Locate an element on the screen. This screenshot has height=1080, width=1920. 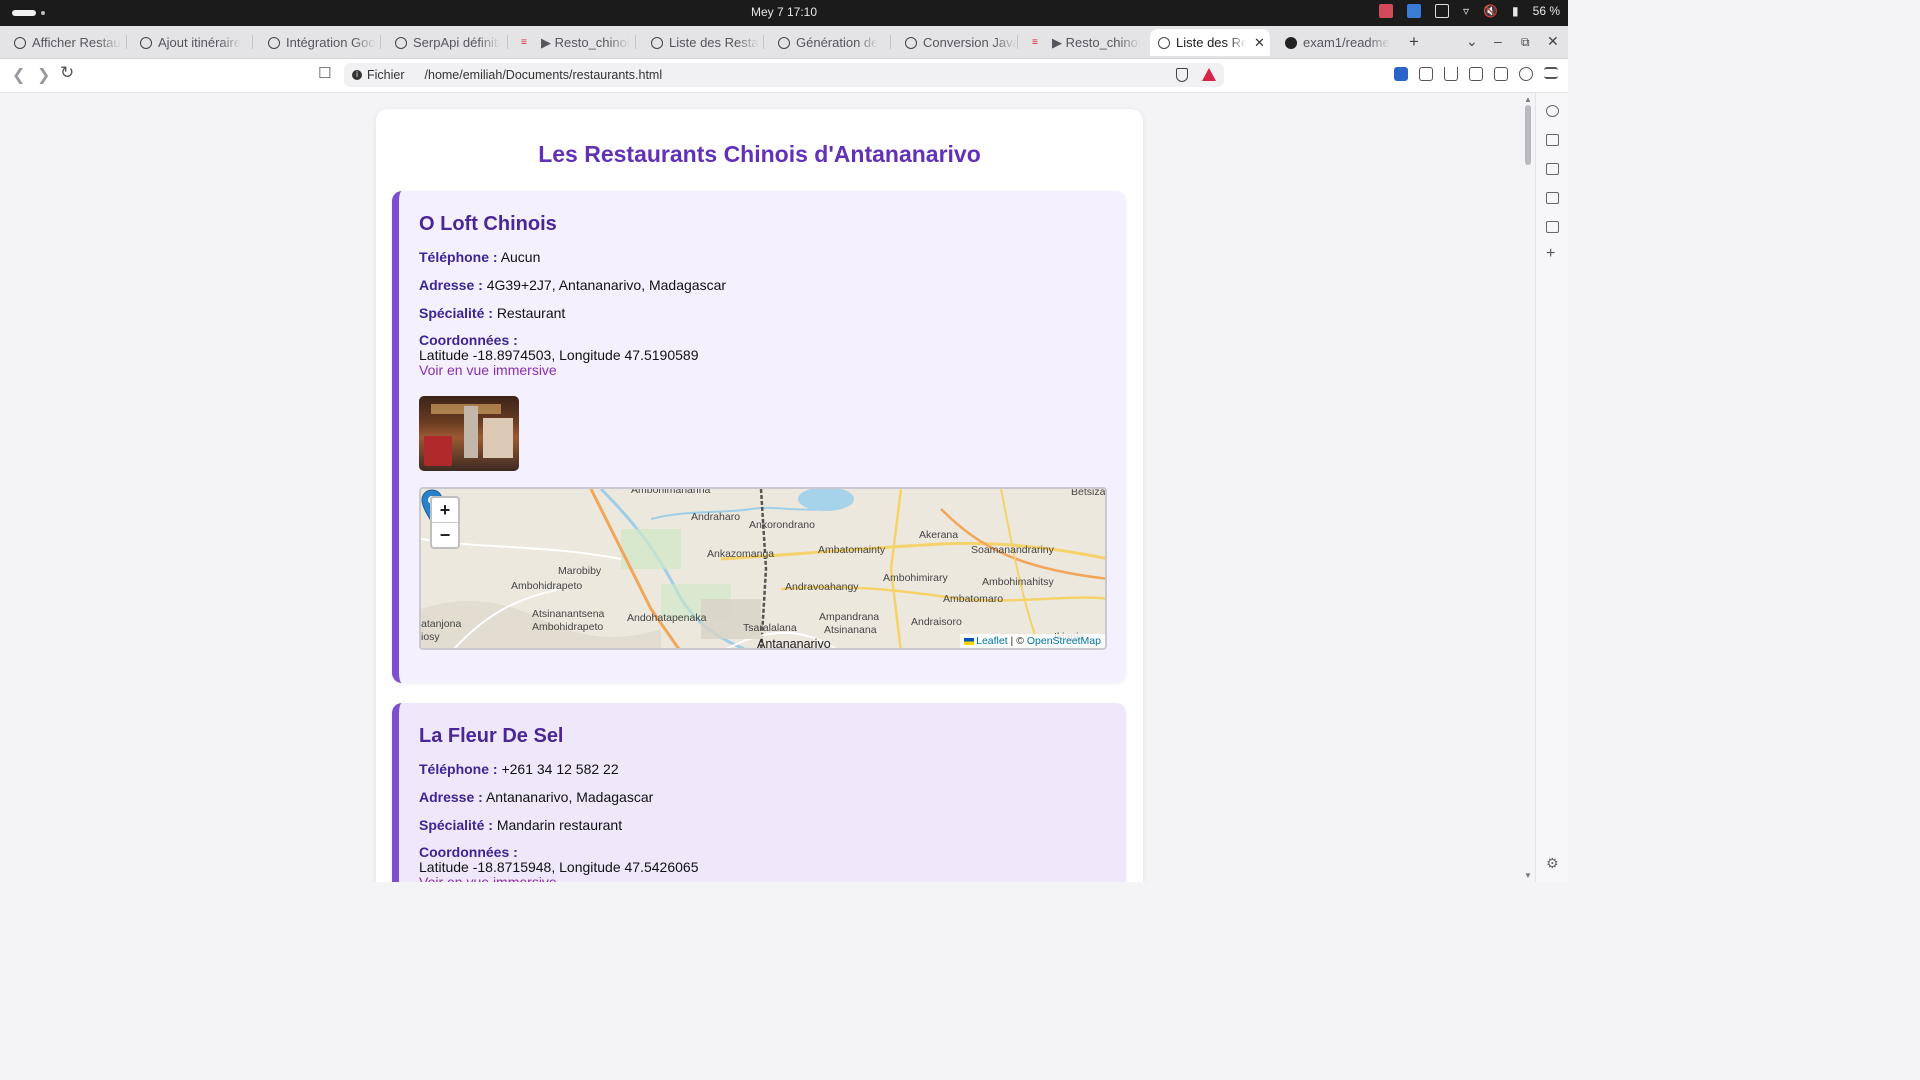
bookmarks-panel-icon is located at coordinates (1552, 198).